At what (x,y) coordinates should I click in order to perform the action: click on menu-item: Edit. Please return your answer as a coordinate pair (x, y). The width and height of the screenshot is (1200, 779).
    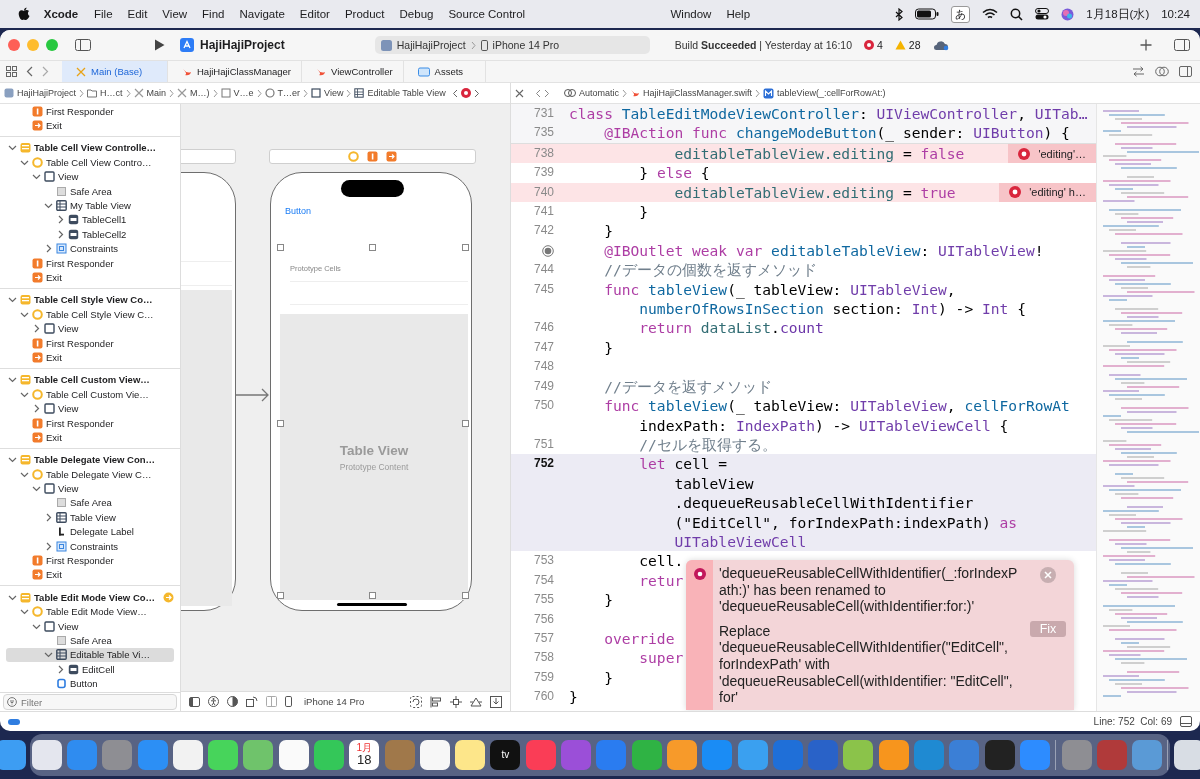
    Looking at the image, I should click on (137, 14).